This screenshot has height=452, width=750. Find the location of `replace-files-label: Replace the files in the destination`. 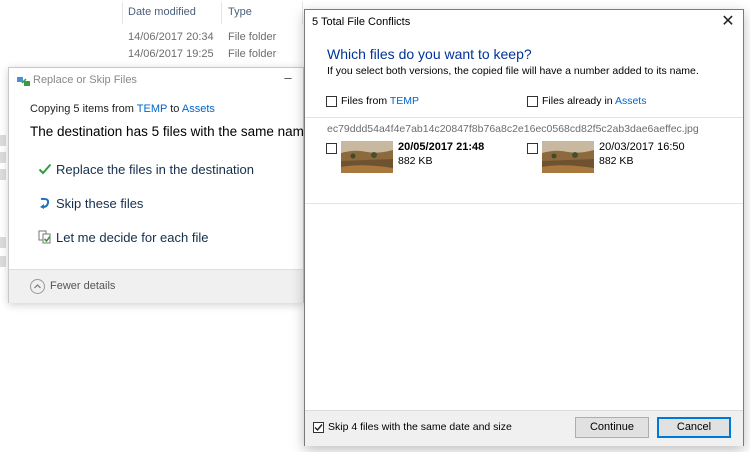

replace-files-label: Replace the files in the destination is located at coordinates (155, 169).